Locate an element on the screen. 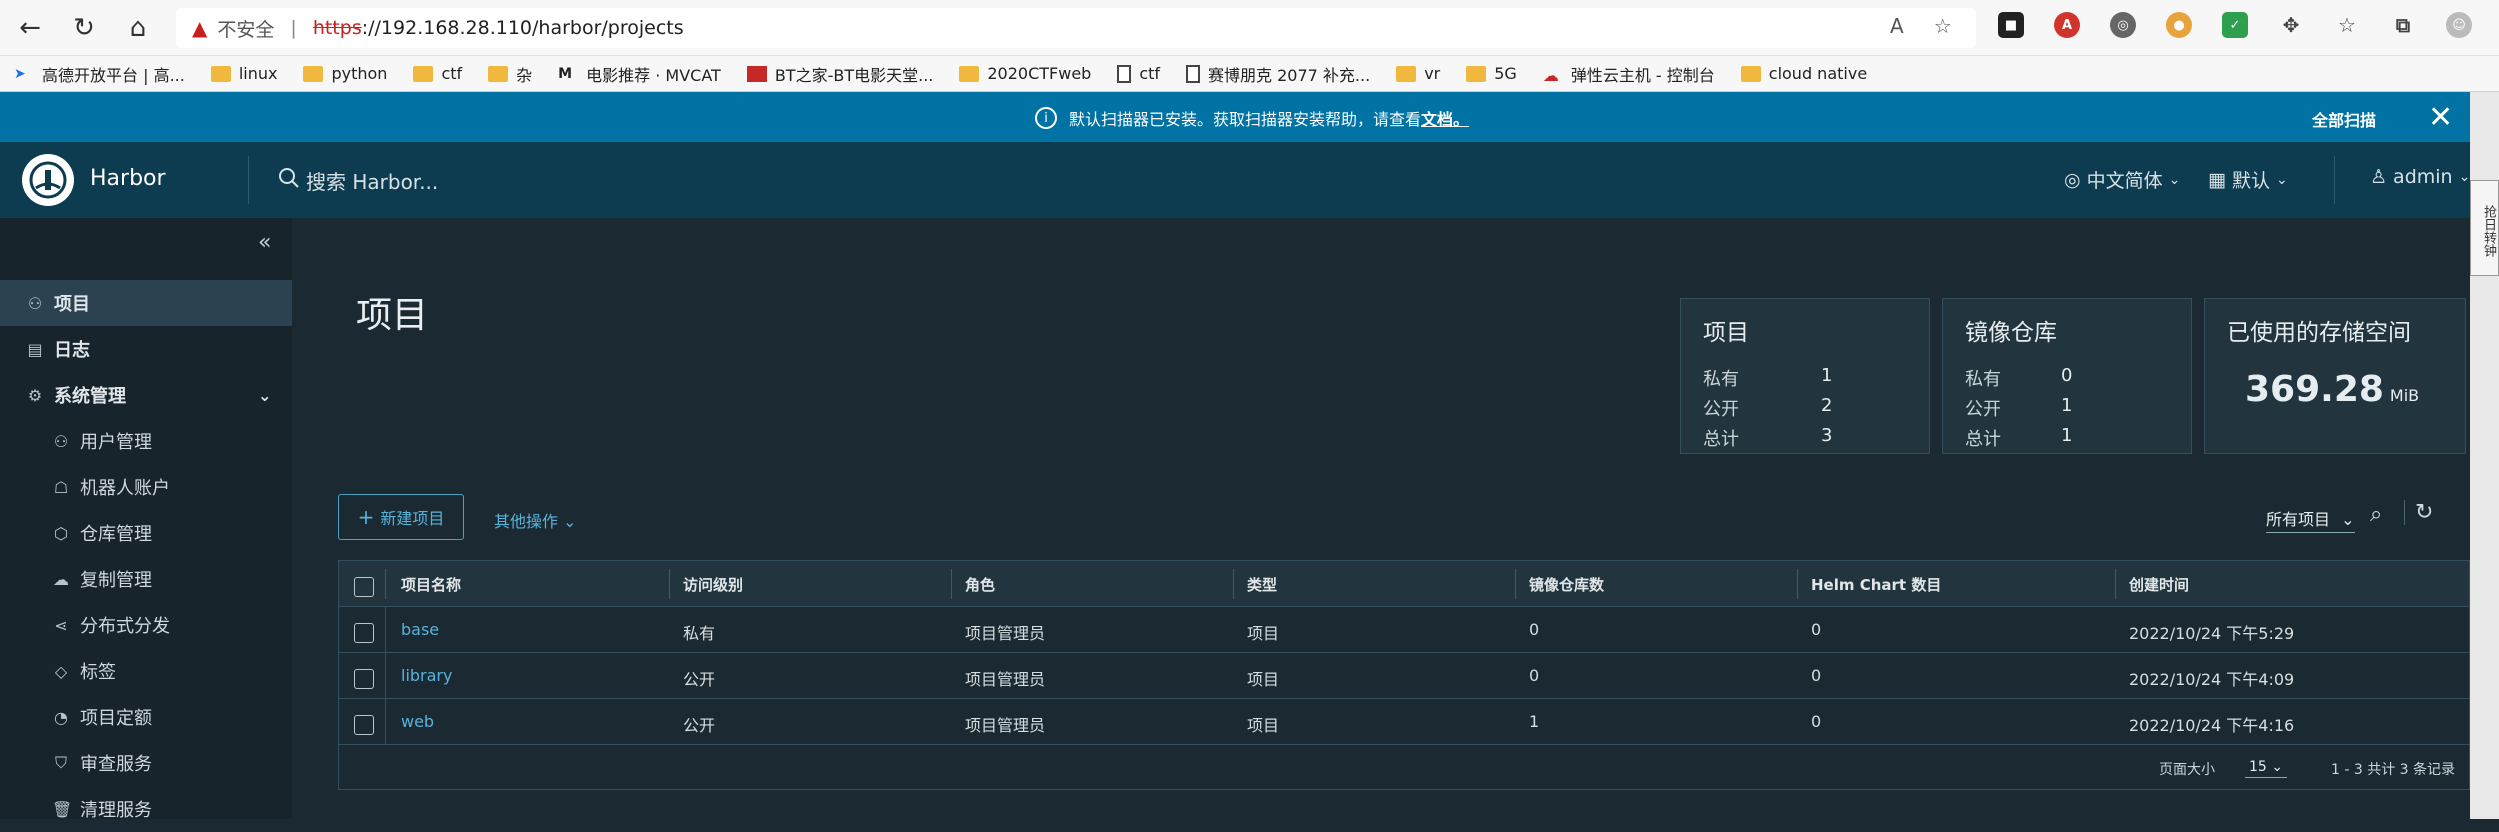 The width and height of the screenshot is (2499, 832). bookmark-folder: ctf is located at coordinates (437, 73).